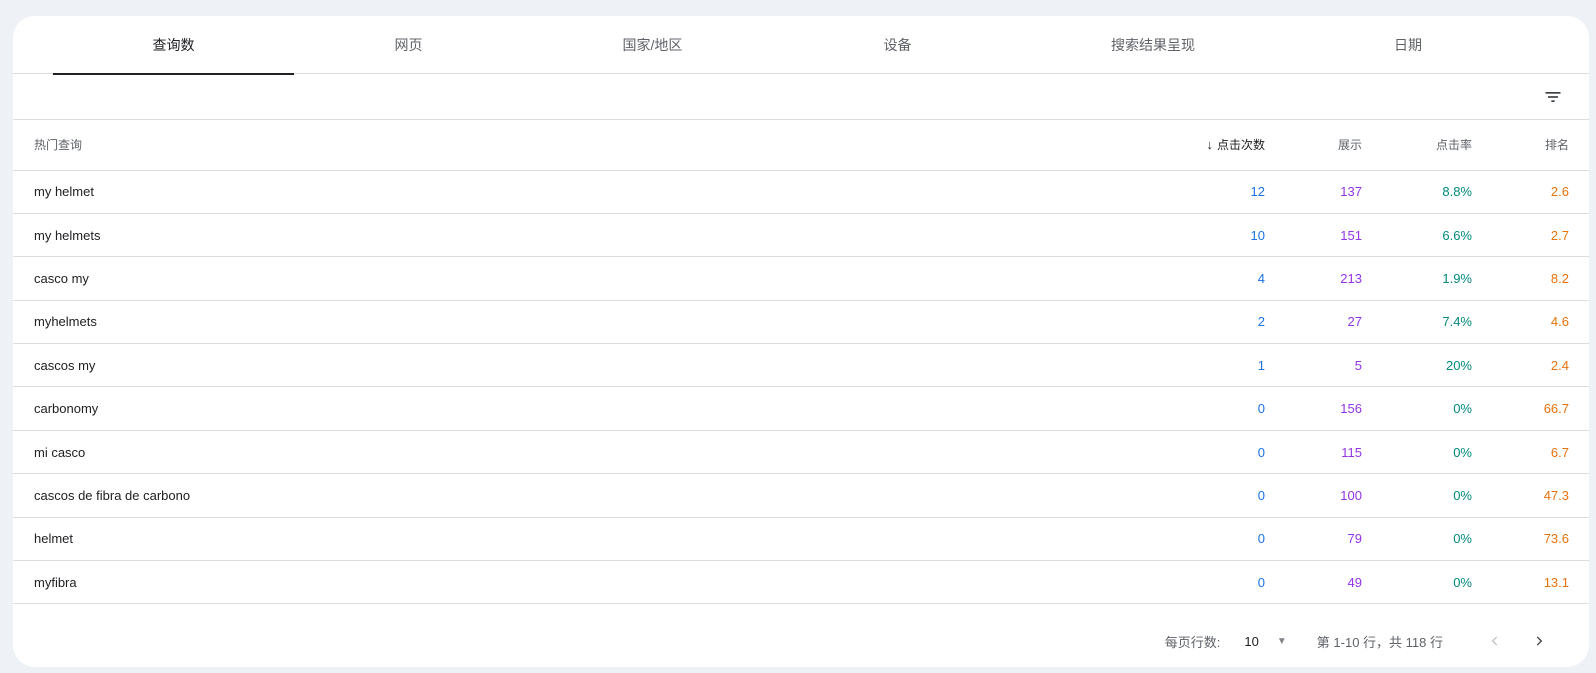 This screenshot has width=1596, height=673. I want to click on header-ctr: 点击率, so click(1437, 145).